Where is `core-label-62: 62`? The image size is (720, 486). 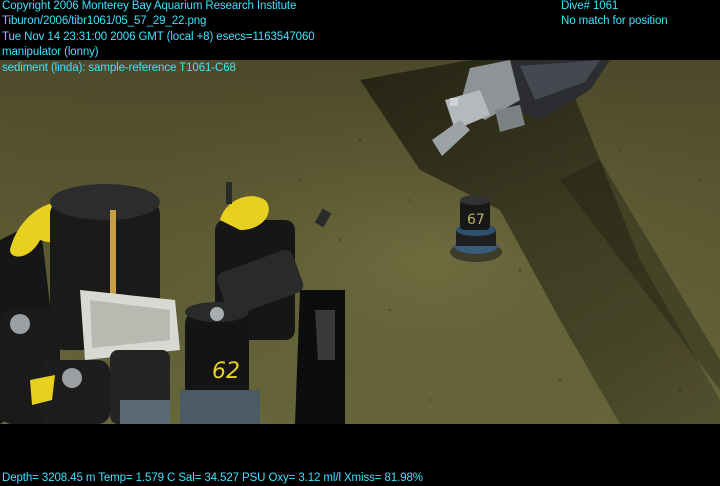 core-label-62: 62 is located at coordinates (226, 371).